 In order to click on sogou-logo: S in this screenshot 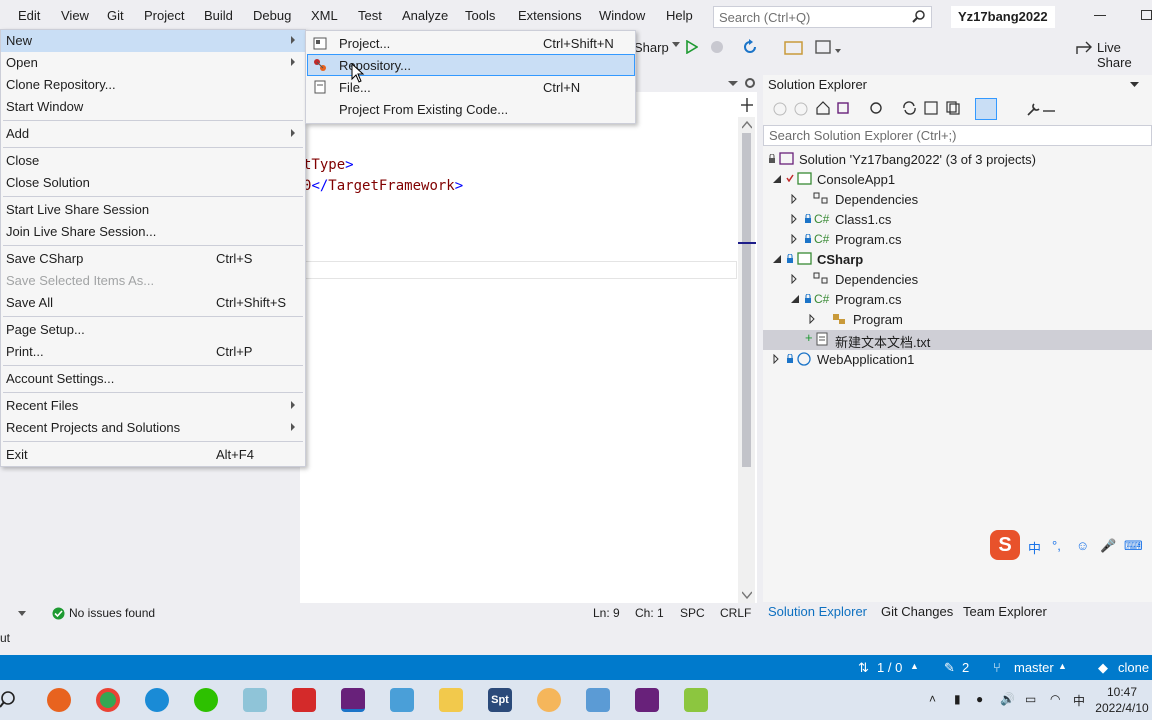, I will do `click(1005, 545)`.